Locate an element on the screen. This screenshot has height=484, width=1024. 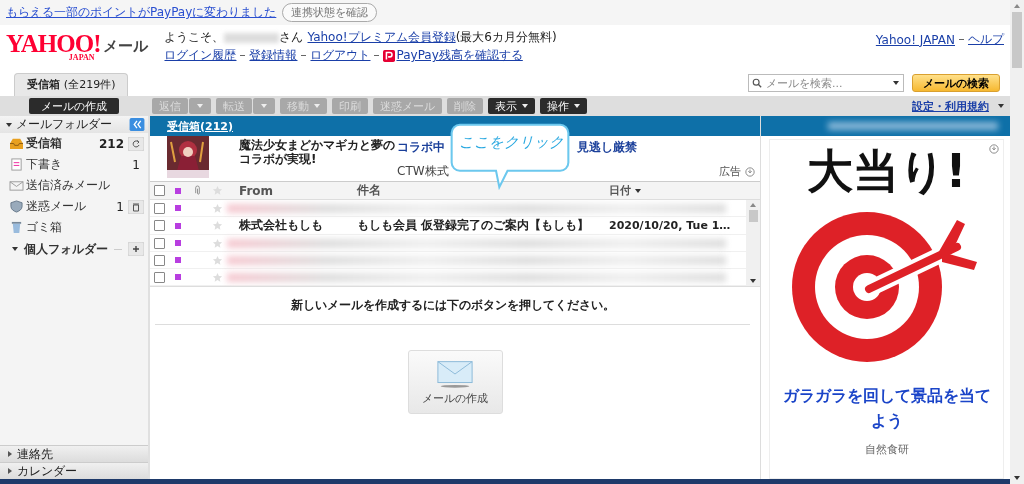
compose-tile-button: メールの作成 is located at coordinates (455, 382).